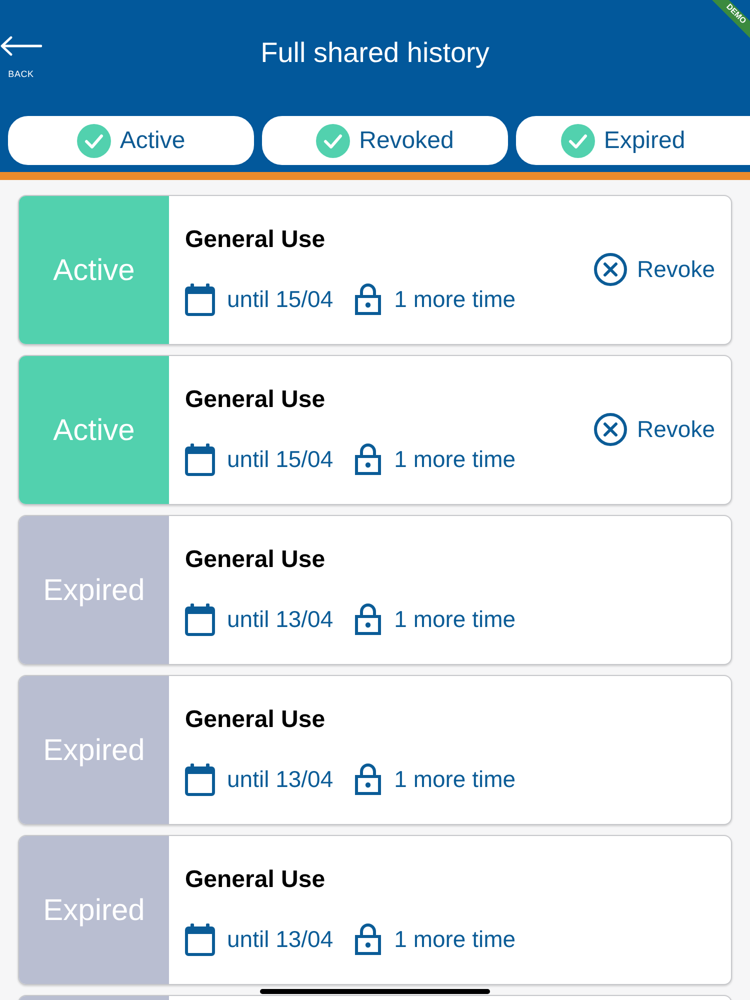 The width and height of the screenshot is (750, 1000). Describe the element at coordinates (375, 53) in the screenshot. I see `page-title: Full shared history` at that location.